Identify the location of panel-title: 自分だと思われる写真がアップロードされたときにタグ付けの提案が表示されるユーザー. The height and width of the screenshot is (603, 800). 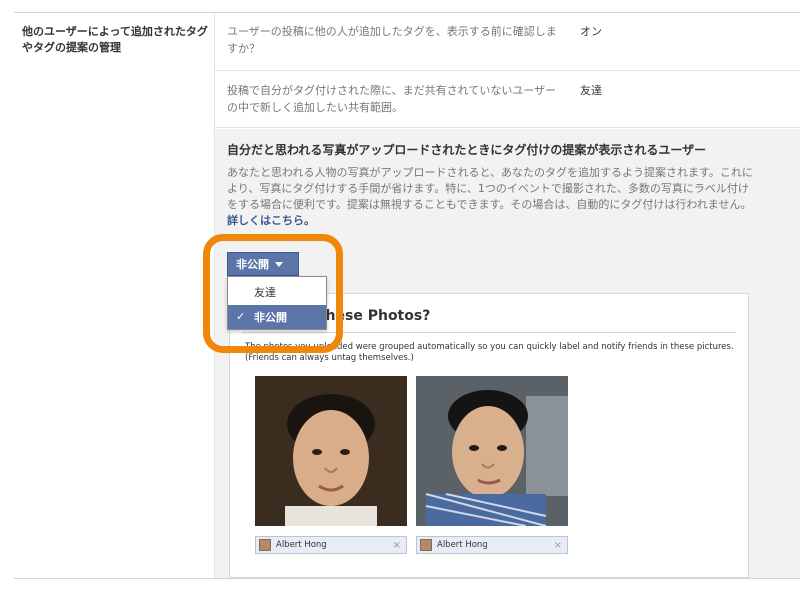
(467, 150).